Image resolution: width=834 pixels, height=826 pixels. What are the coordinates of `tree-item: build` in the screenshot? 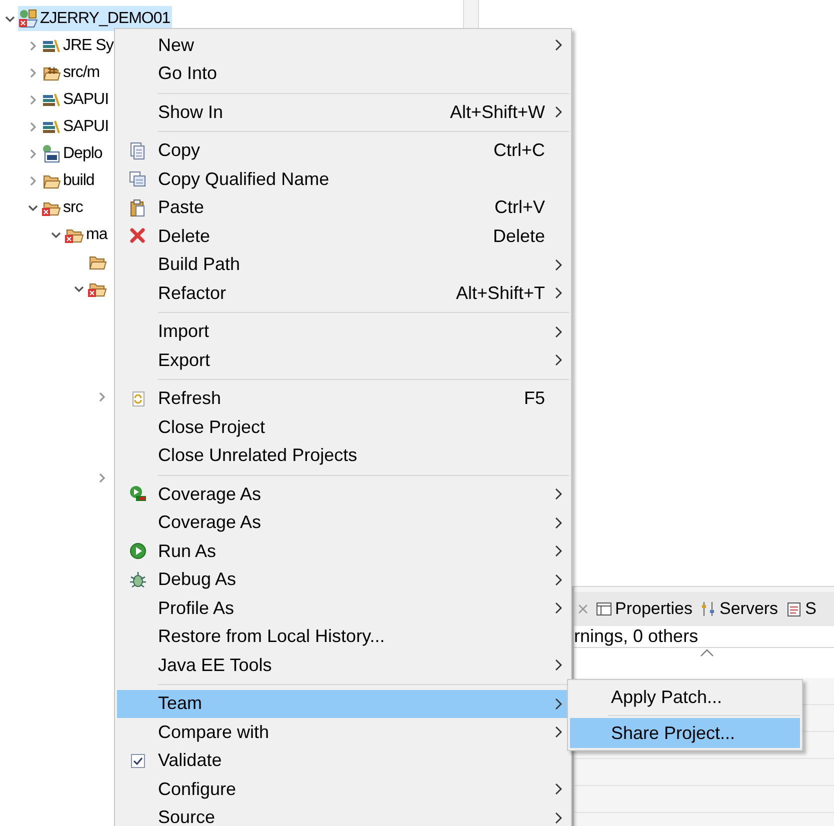 It's located at (63, 180).